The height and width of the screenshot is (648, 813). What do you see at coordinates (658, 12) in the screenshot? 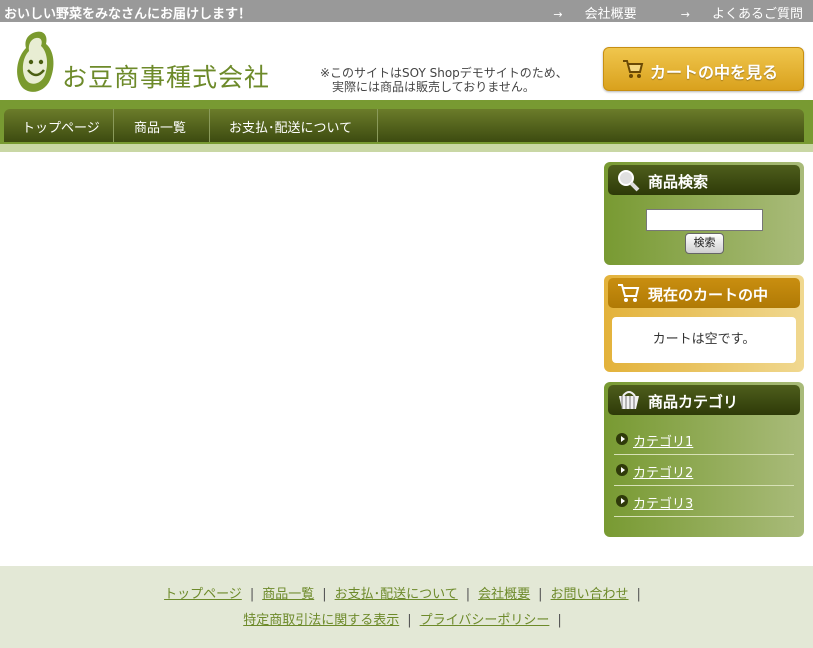
I see `top-links: → 会社概要 → よくあるご質問` at bounding box center [658, 12].